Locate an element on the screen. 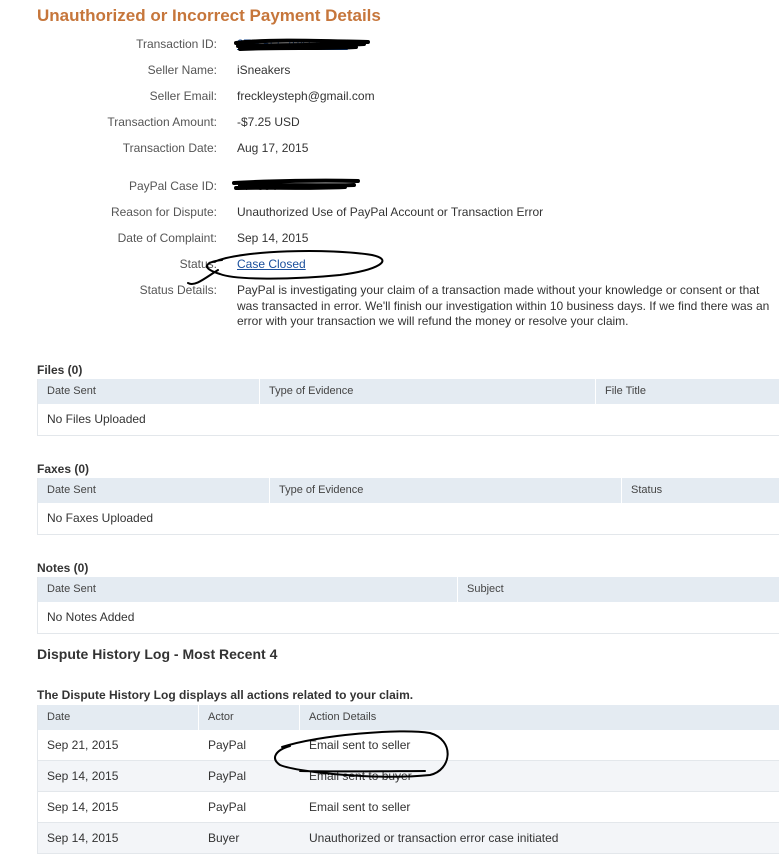  case-id-value: PP-004- is located at coordinates (259, 186).